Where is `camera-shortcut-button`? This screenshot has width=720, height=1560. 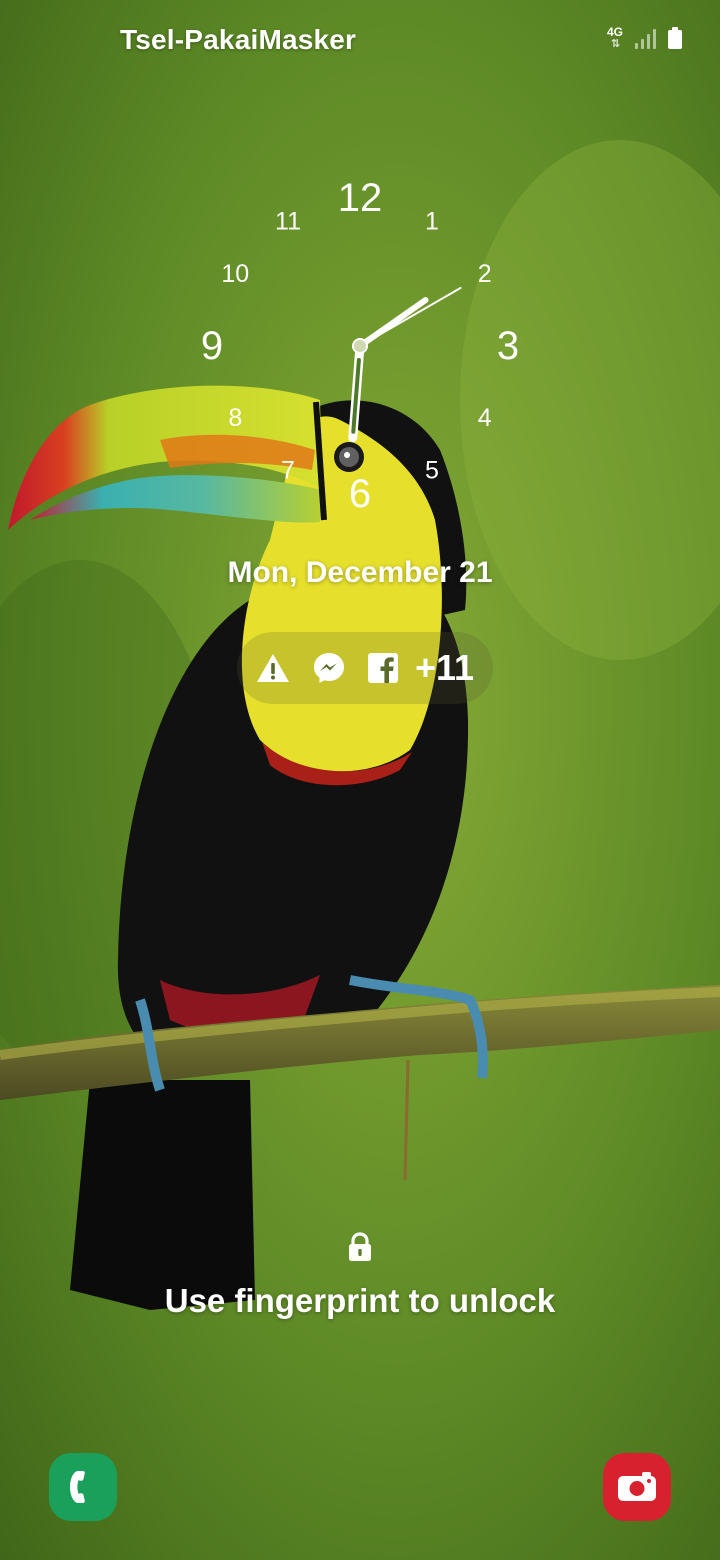
camera-shortcut-button is located at coordinates (637, 1487).